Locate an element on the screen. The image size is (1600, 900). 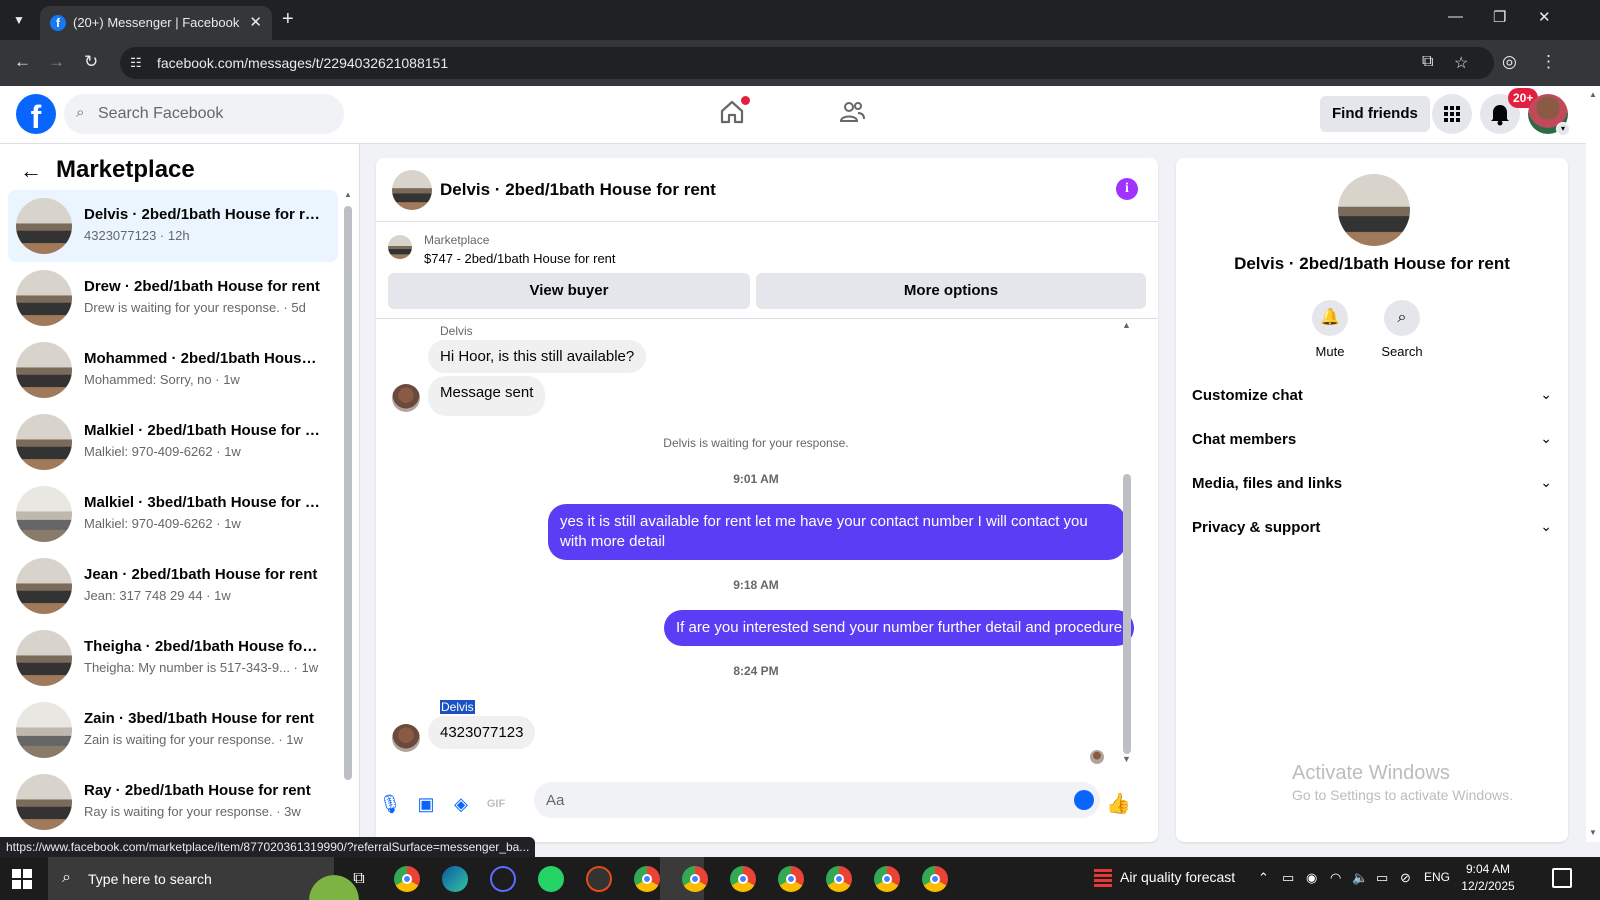
install-app-icon: ⧉ is located at coordinates (1427, 62).